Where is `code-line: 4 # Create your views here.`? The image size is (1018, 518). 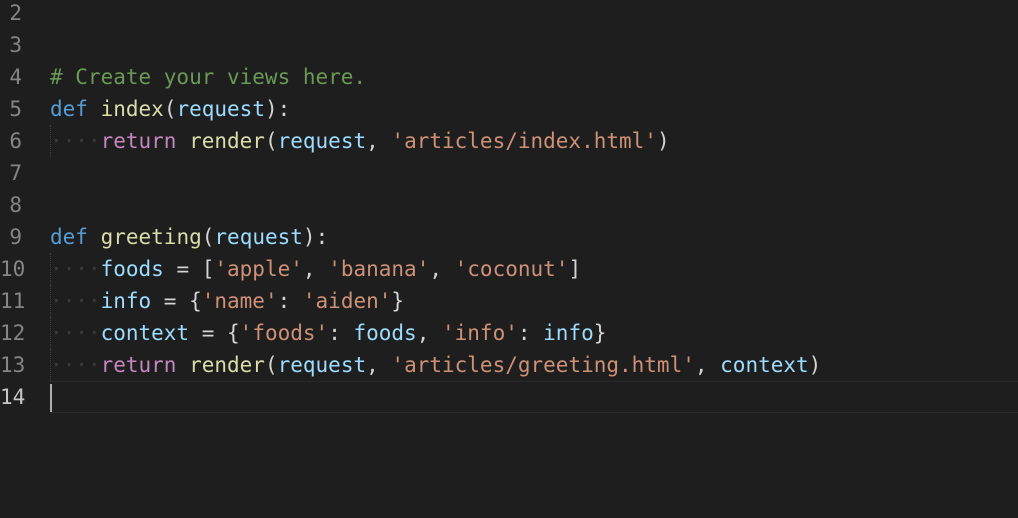 code-line: 4 # Create your views here. is located at coordinates (509, 77).